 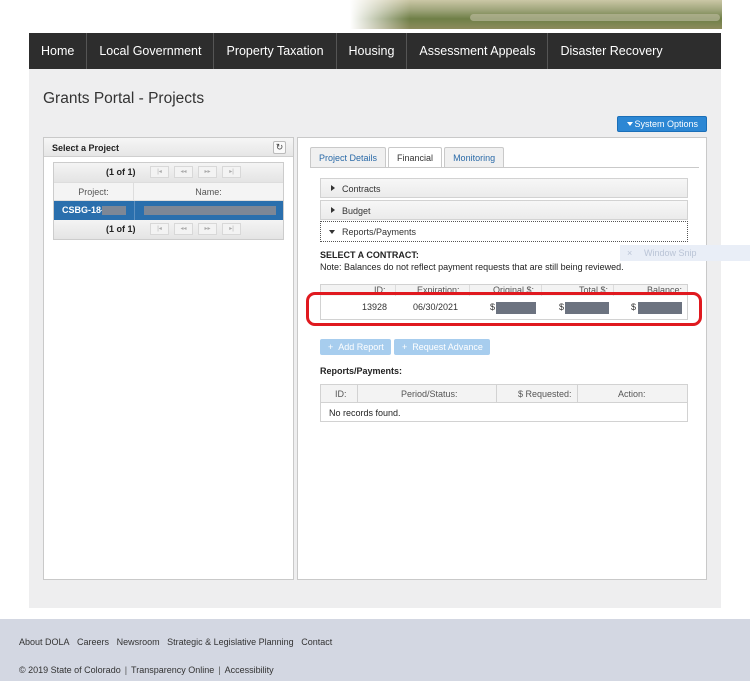 I want to click on pager-bottom: (1 of 1) |◂ ◂◂ ▸▸ ▸|, so click(x=168, y=229).